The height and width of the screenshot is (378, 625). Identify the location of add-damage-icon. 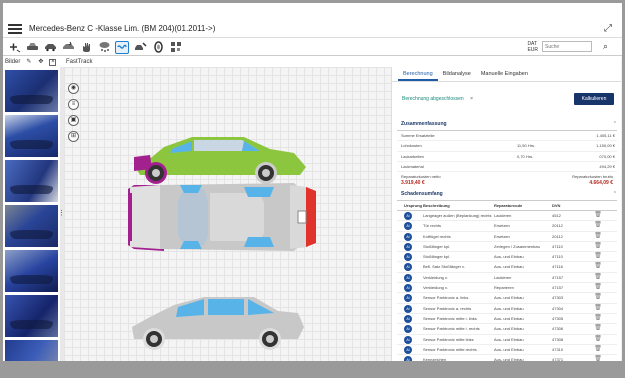
(14, 47).